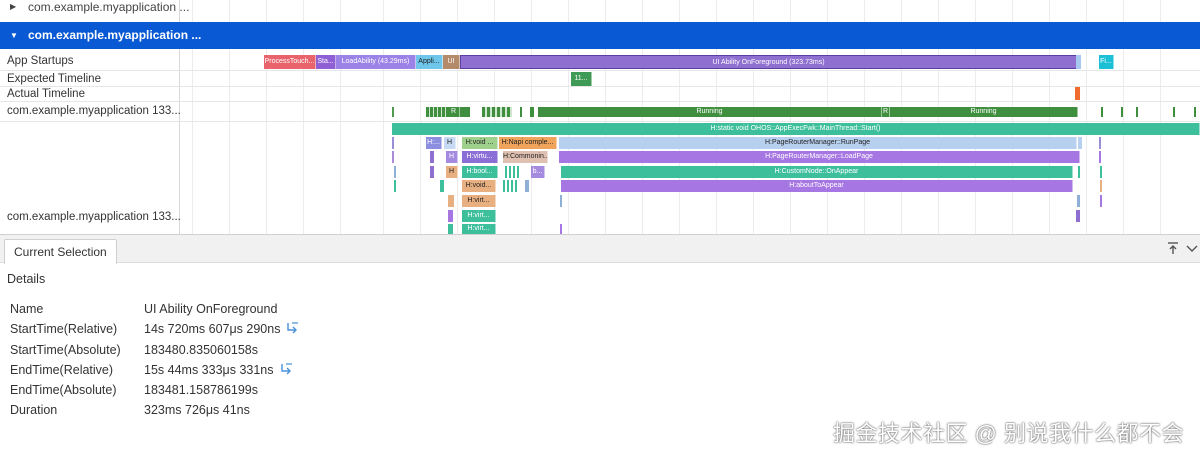 This screenshot has height=460, width=1200. I want to click on details-key: StartTime(Absolute), so click(65, 349).